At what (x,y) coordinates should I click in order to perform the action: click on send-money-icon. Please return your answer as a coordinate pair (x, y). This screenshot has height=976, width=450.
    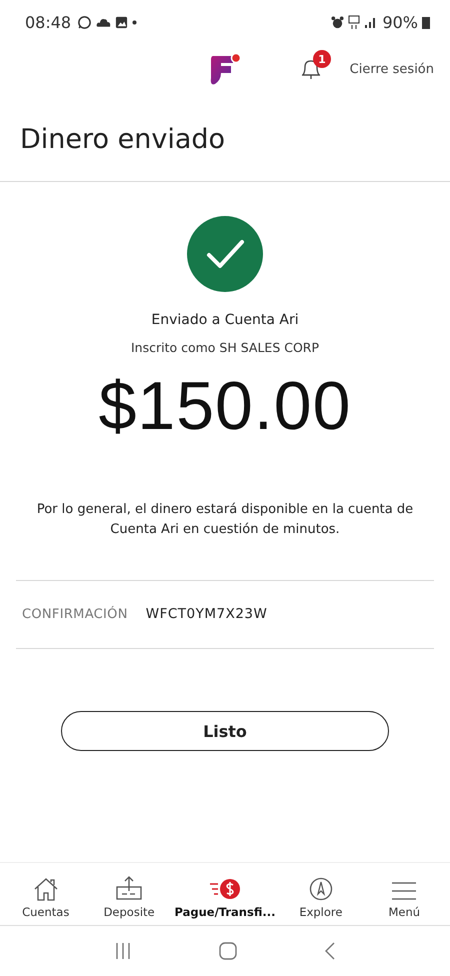
    Looking at the image, I should click on (225, 889).